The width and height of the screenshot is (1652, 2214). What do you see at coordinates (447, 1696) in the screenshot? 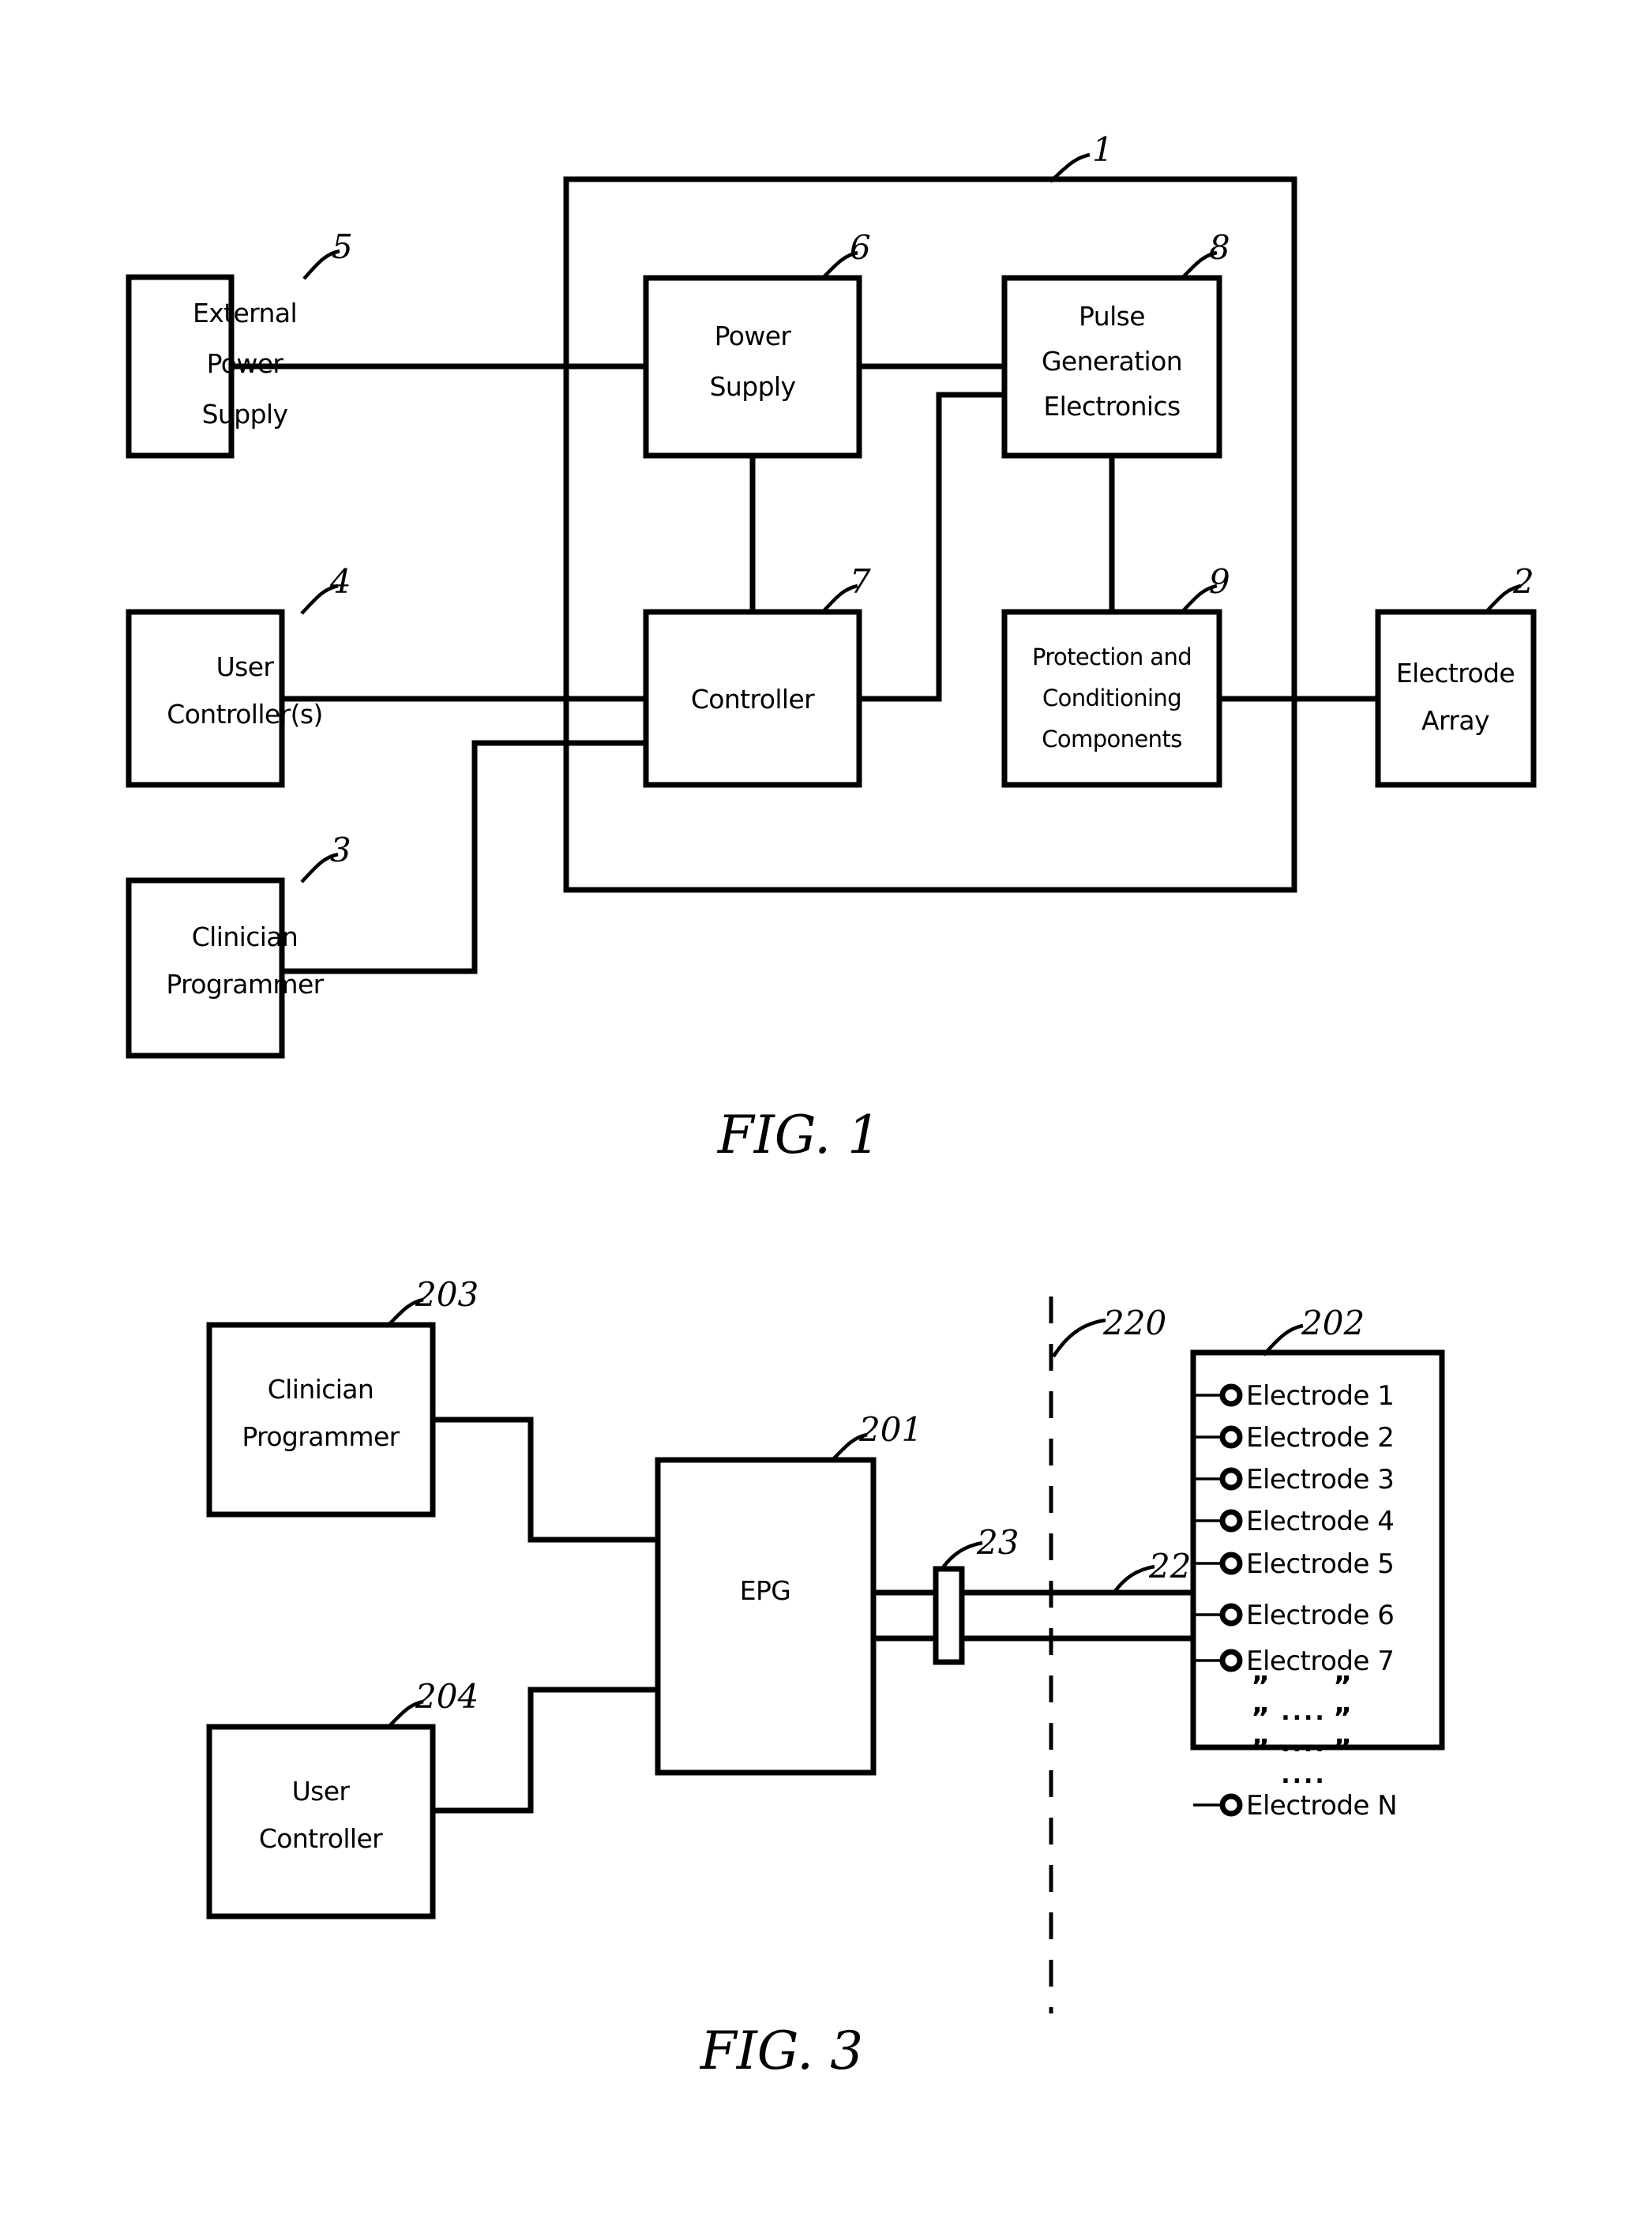
I see `fig3-ref-204: 204` at bounding box center [447, 1696].